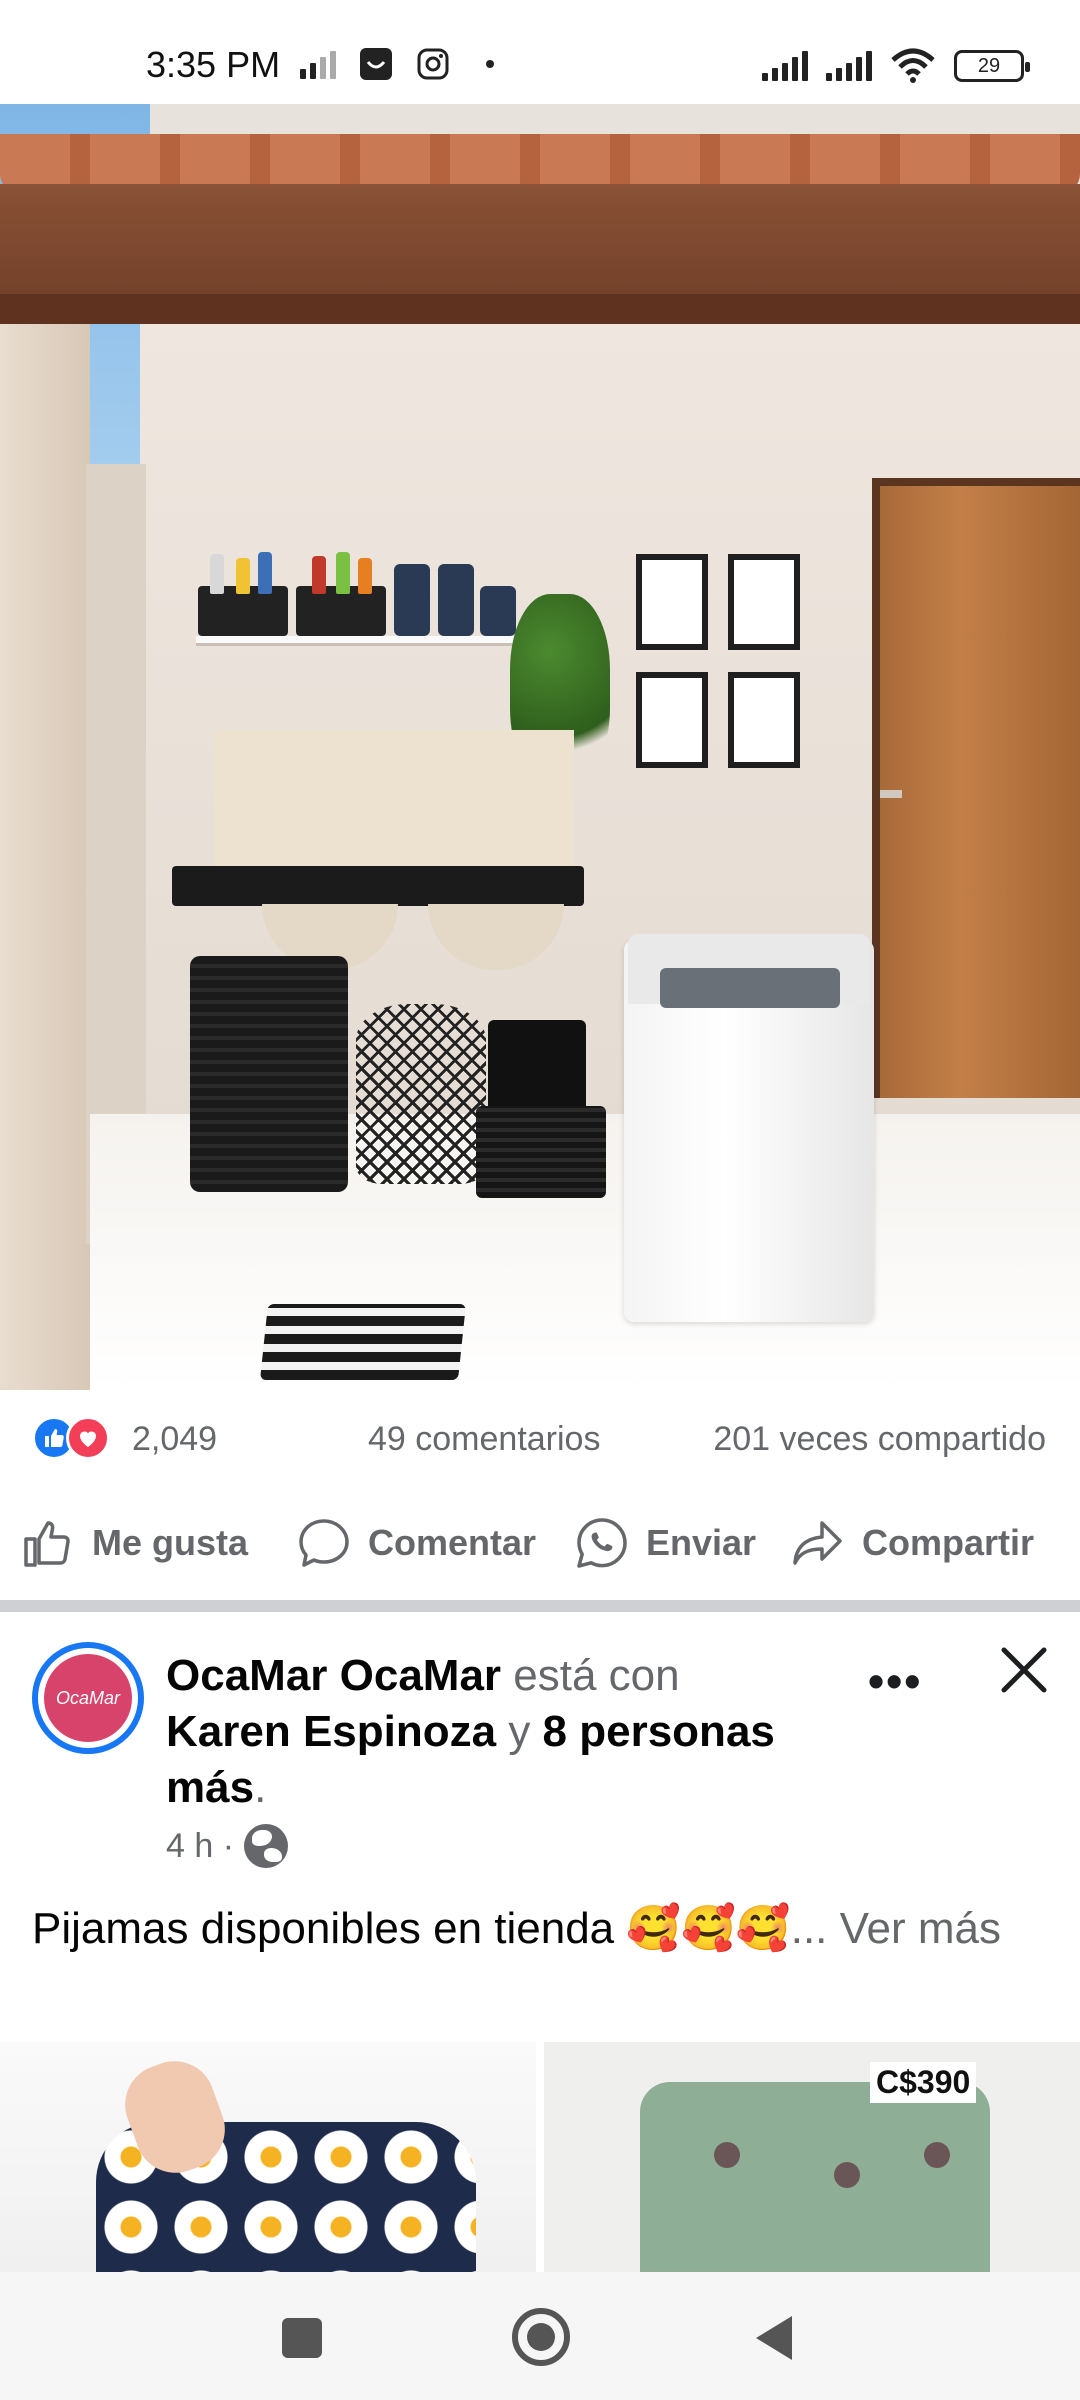 The width and height of the screenshot is (1080, 2400). I want to click on and-text: y, so click(519, 1731).